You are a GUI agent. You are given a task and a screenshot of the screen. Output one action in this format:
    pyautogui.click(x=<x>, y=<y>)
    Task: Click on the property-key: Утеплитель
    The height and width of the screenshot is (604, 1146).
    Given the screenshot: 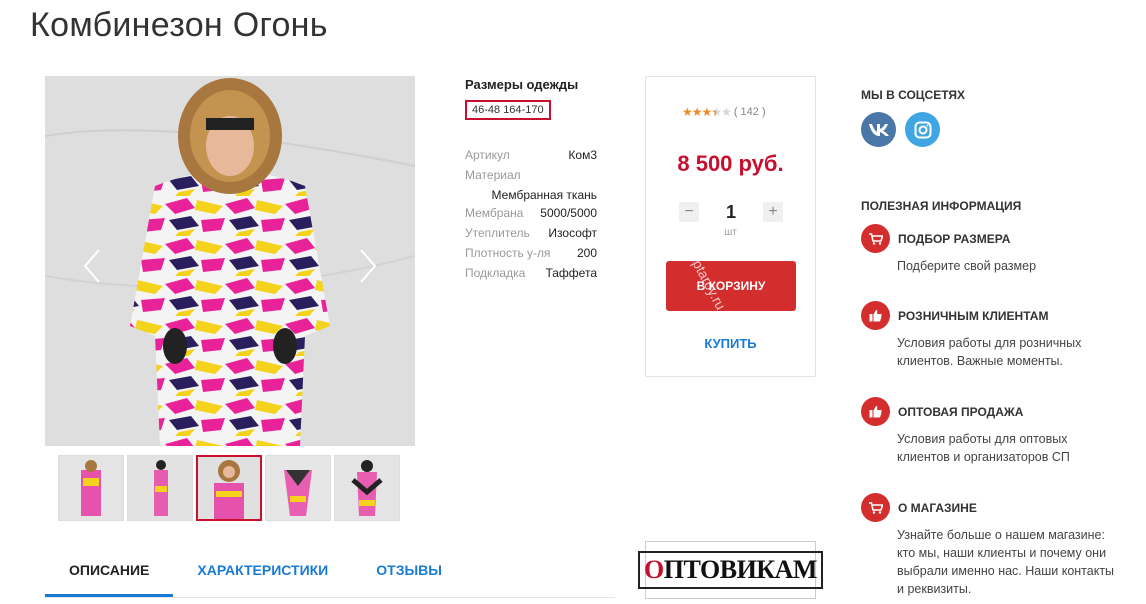 What is the action you would take?
    pyautogui.click(x=497, y=233)
    